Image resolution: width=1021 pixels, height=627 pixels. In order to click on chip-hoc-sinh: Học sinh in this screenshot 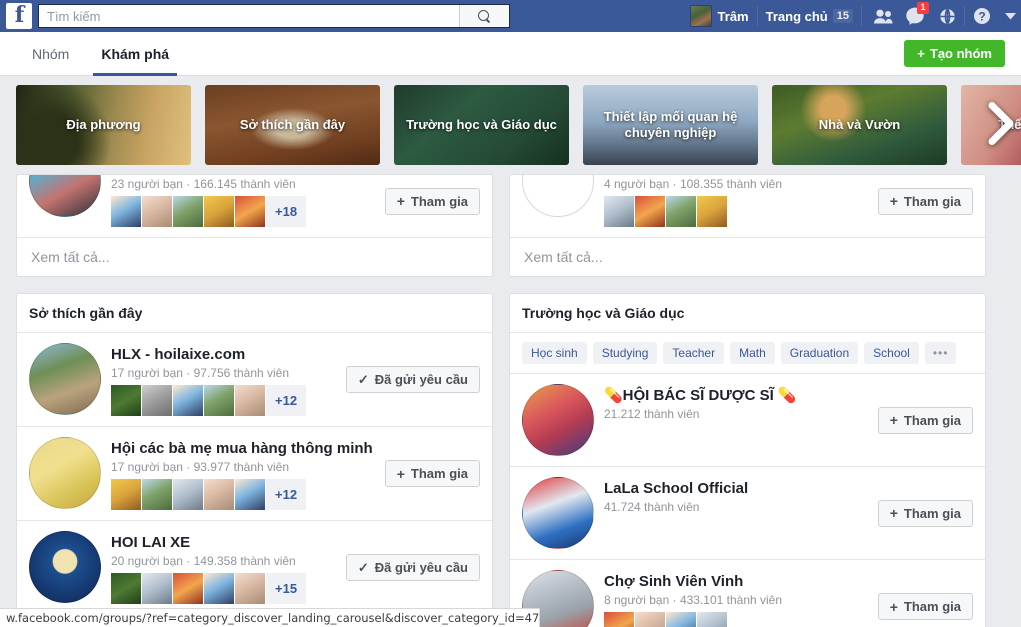, I will do `click(554, 353)`.